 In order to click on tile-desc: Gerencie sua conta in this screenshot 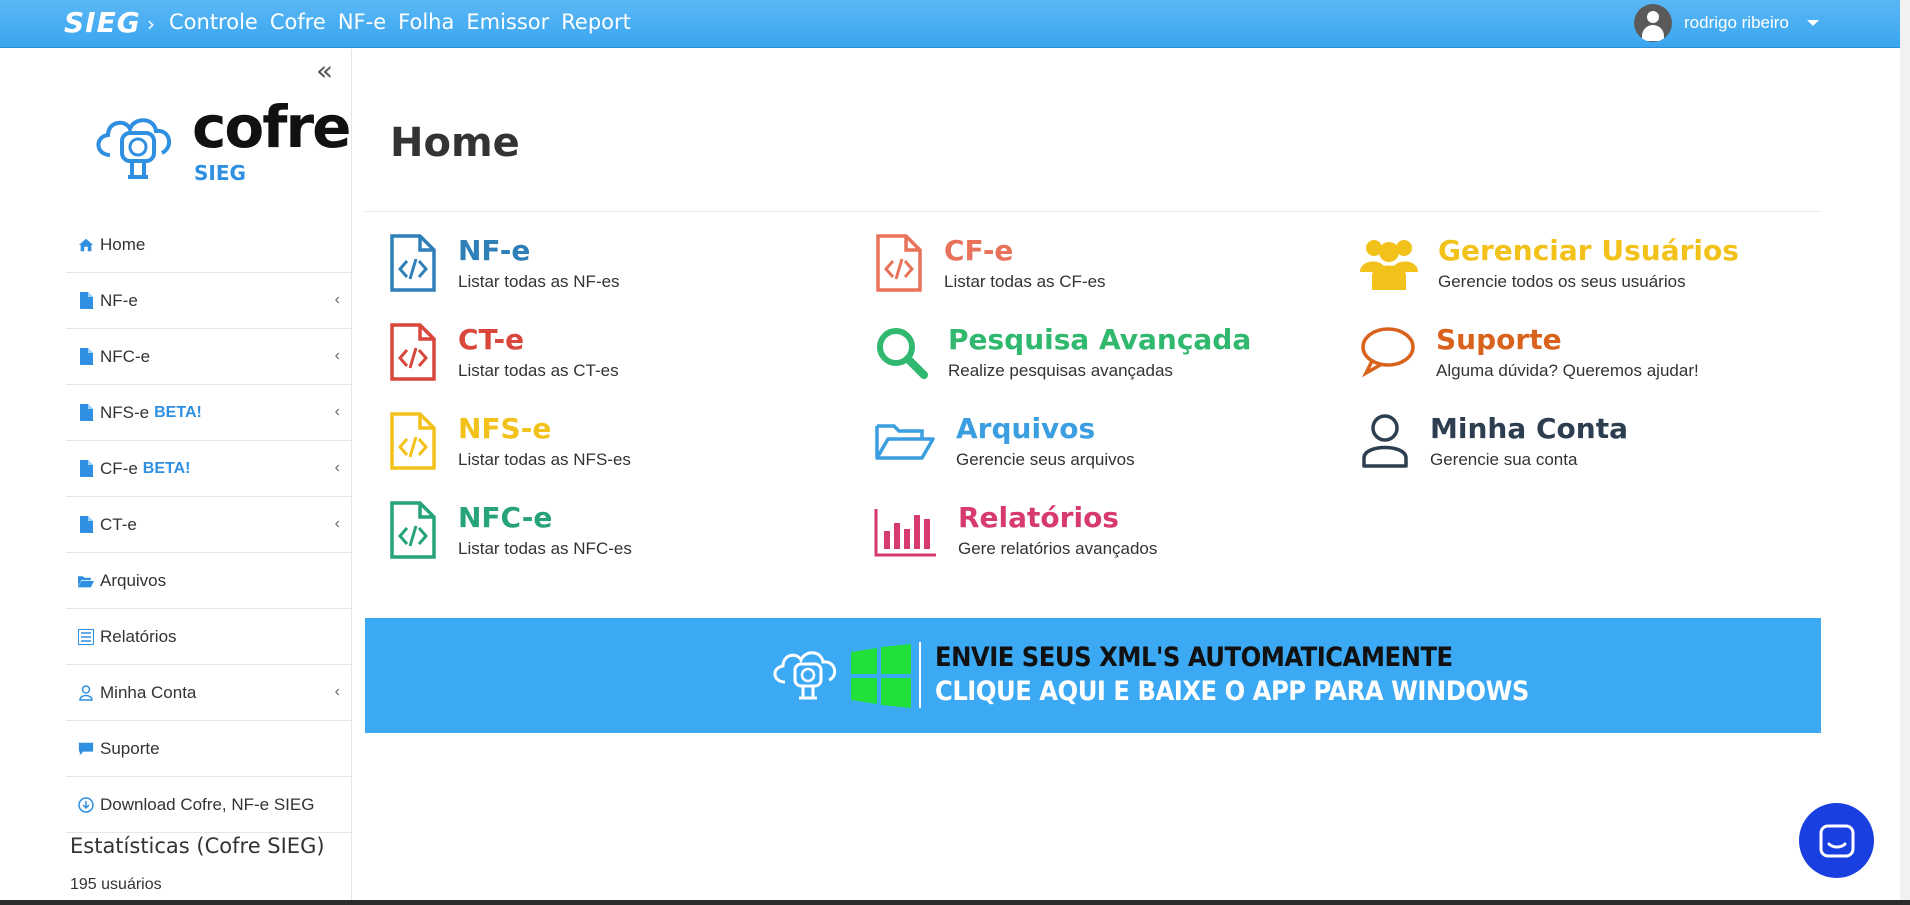, I will do `click(1504, 459)`.